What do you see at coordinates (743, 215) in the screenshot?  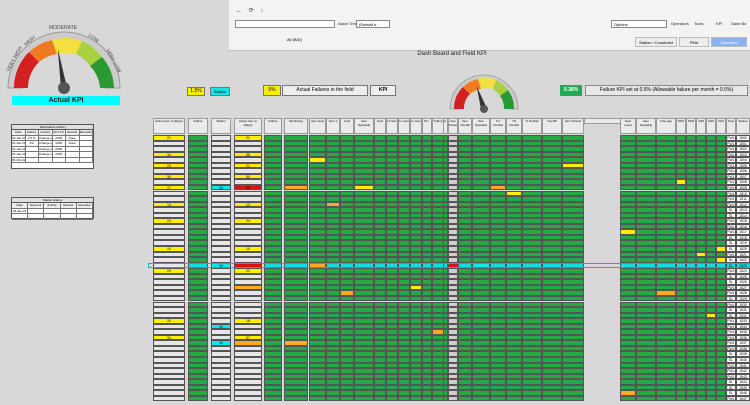 I see `station-cell: 1514` at bounding box center [743, 215].